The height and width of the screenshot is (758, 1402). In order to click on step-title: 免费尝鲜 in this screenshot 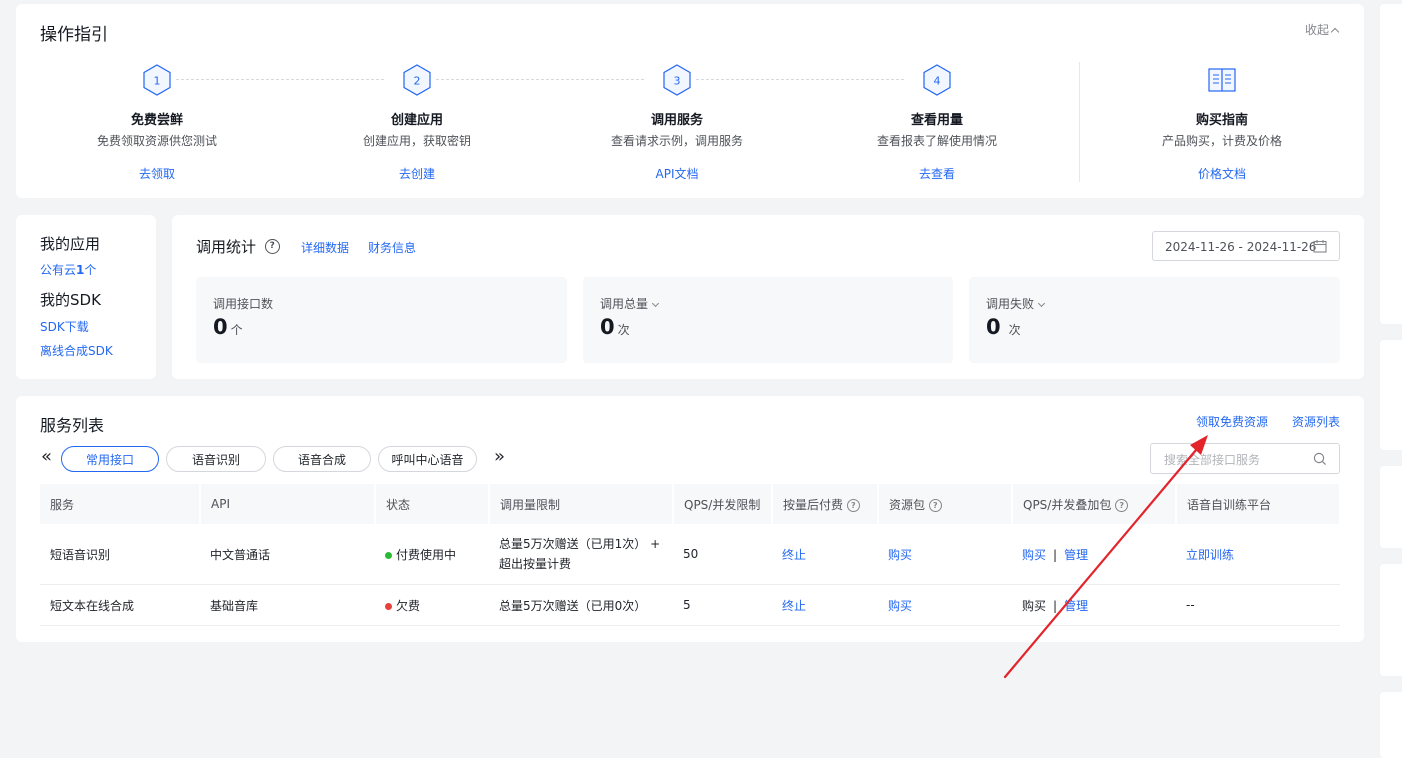, I will do `click(156, 120)`.